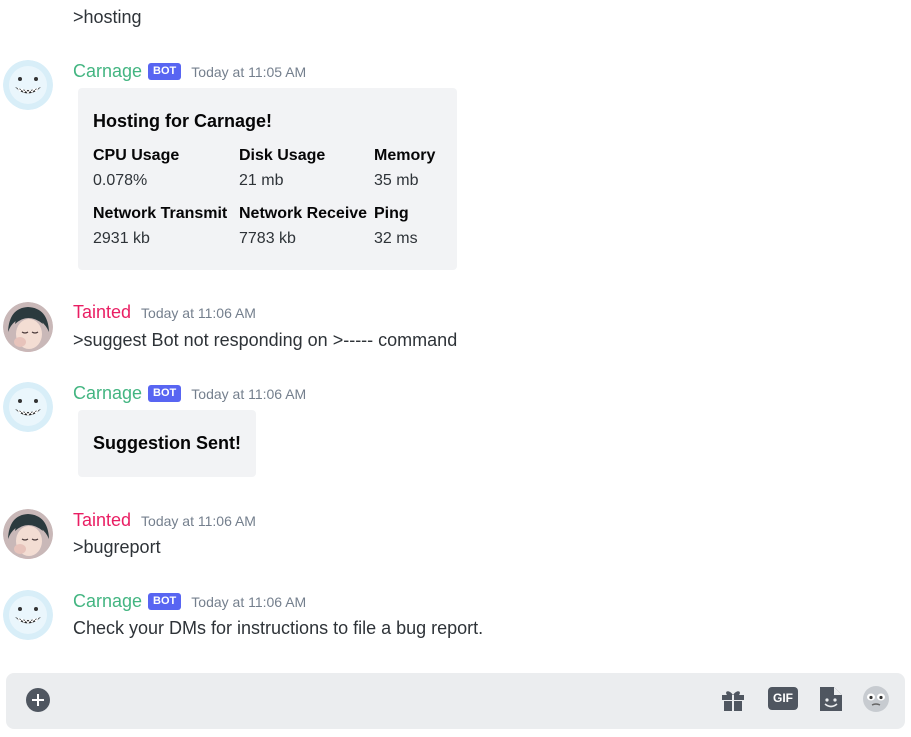 This screenshot has height=737, width=911. Describe the element at coordinates (120, 180) in the screenshot. I see `field-value: 0.078%` at that location.